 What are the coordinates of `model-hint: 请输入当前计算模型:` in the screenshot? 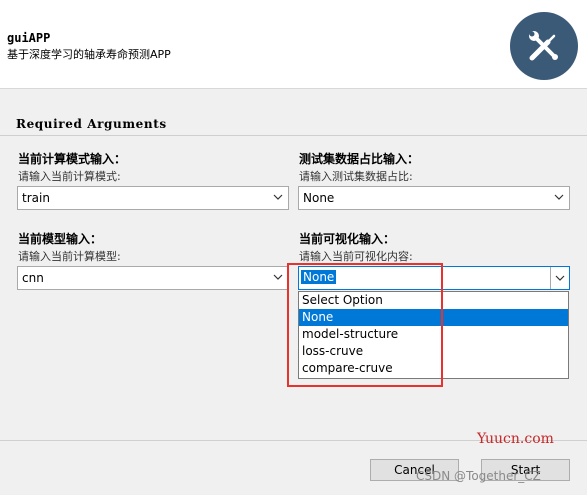 It's located at (69, 256).